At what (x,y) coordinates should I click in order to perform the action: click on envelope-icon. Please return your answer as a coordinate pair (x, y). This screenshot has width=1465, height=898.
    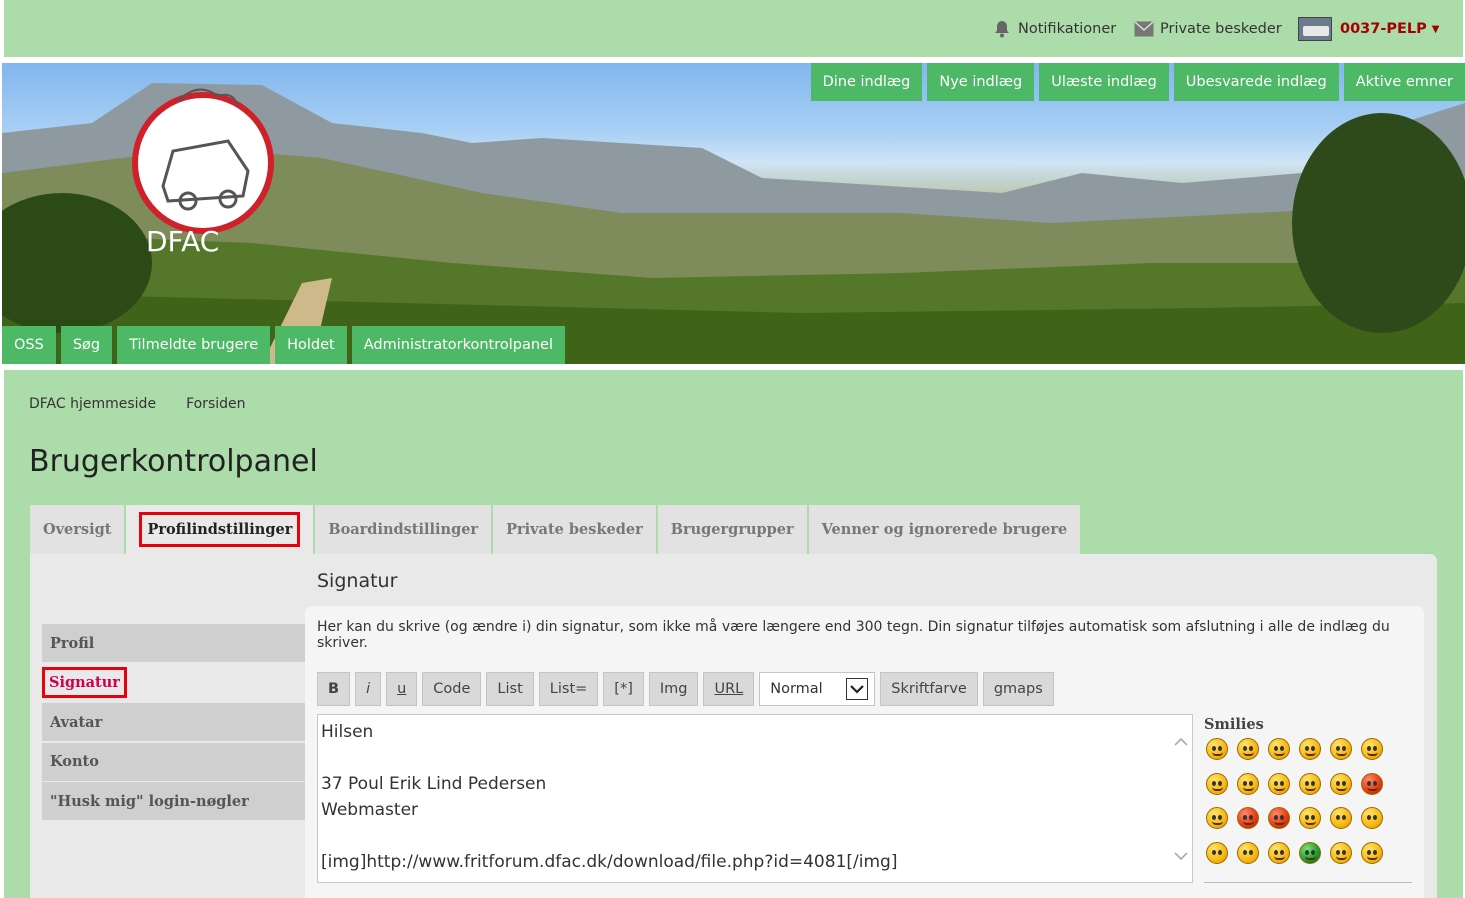
    Looking at the image, I should click on (1144, 29).